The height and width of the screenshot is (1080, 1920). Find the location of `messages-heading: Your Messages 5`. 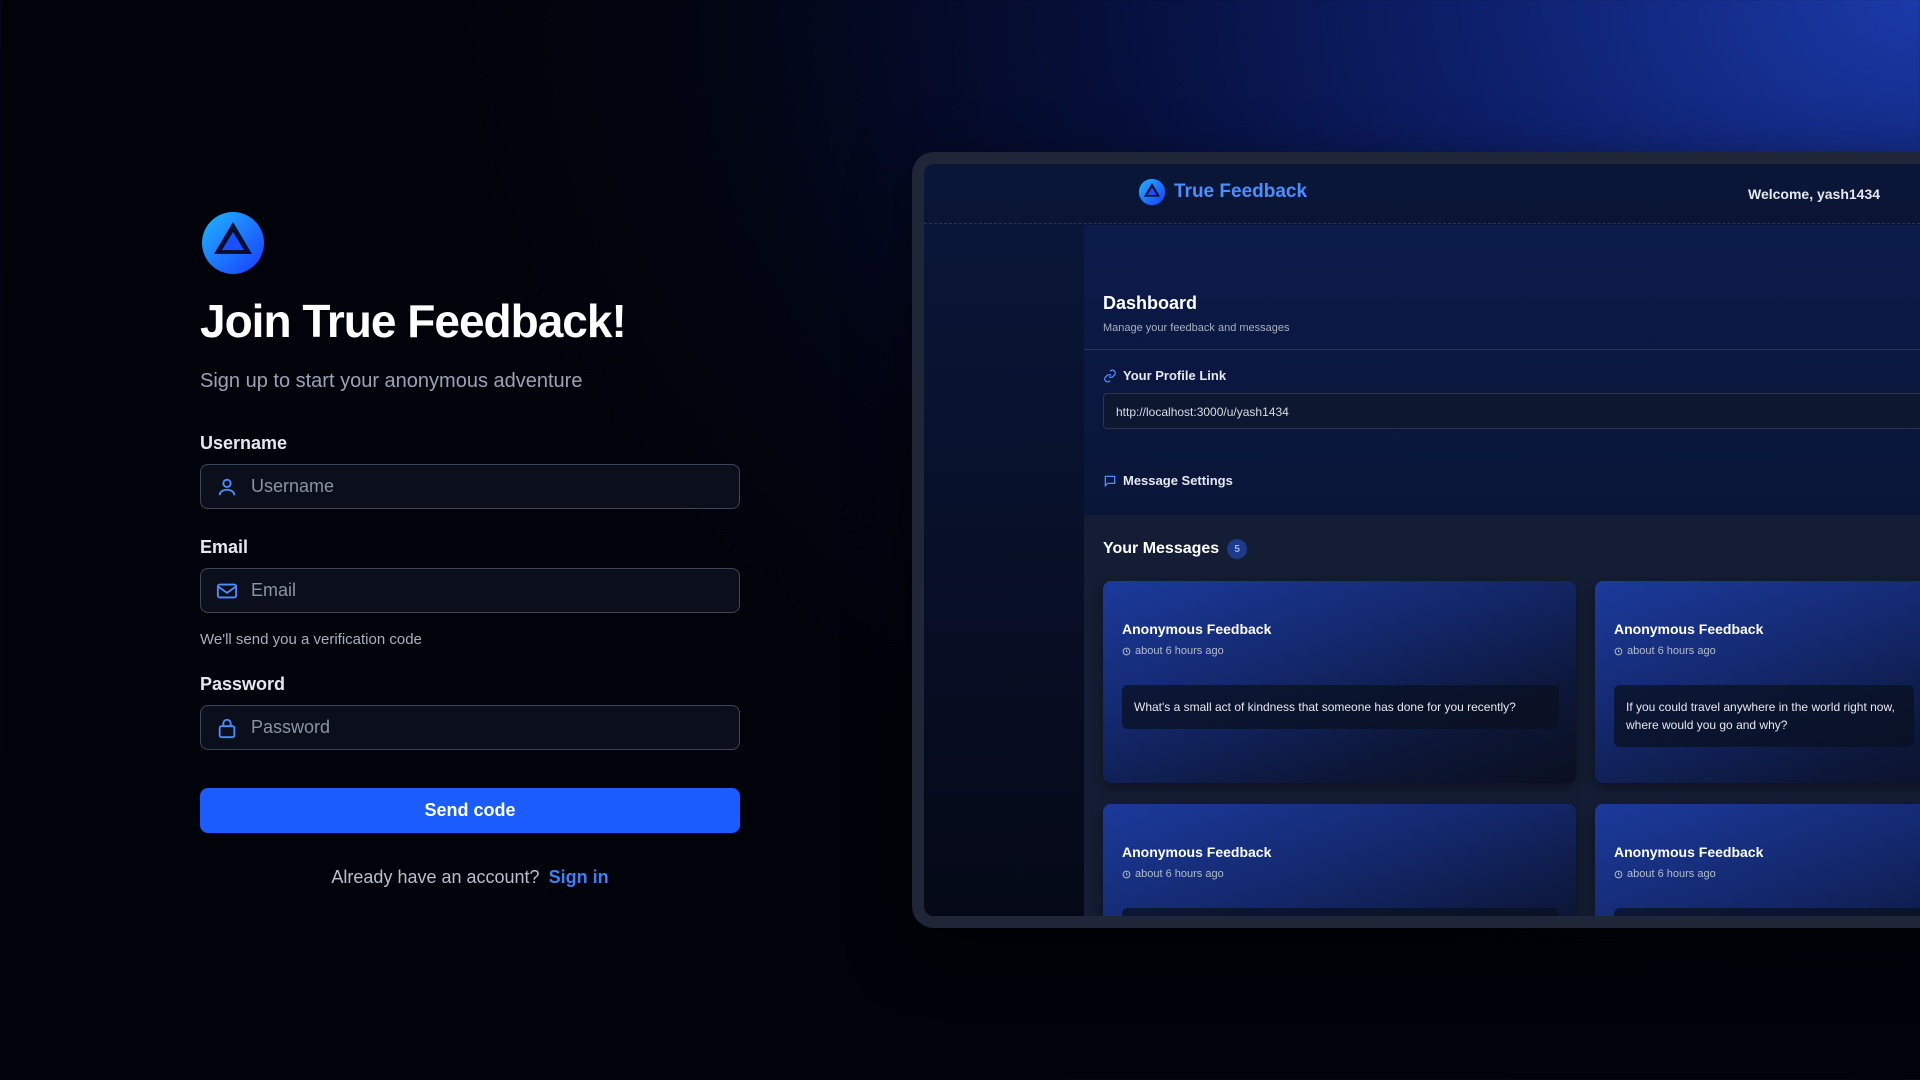

messages-heading: Your Messages 5 is located at coordinates (1175, 549).